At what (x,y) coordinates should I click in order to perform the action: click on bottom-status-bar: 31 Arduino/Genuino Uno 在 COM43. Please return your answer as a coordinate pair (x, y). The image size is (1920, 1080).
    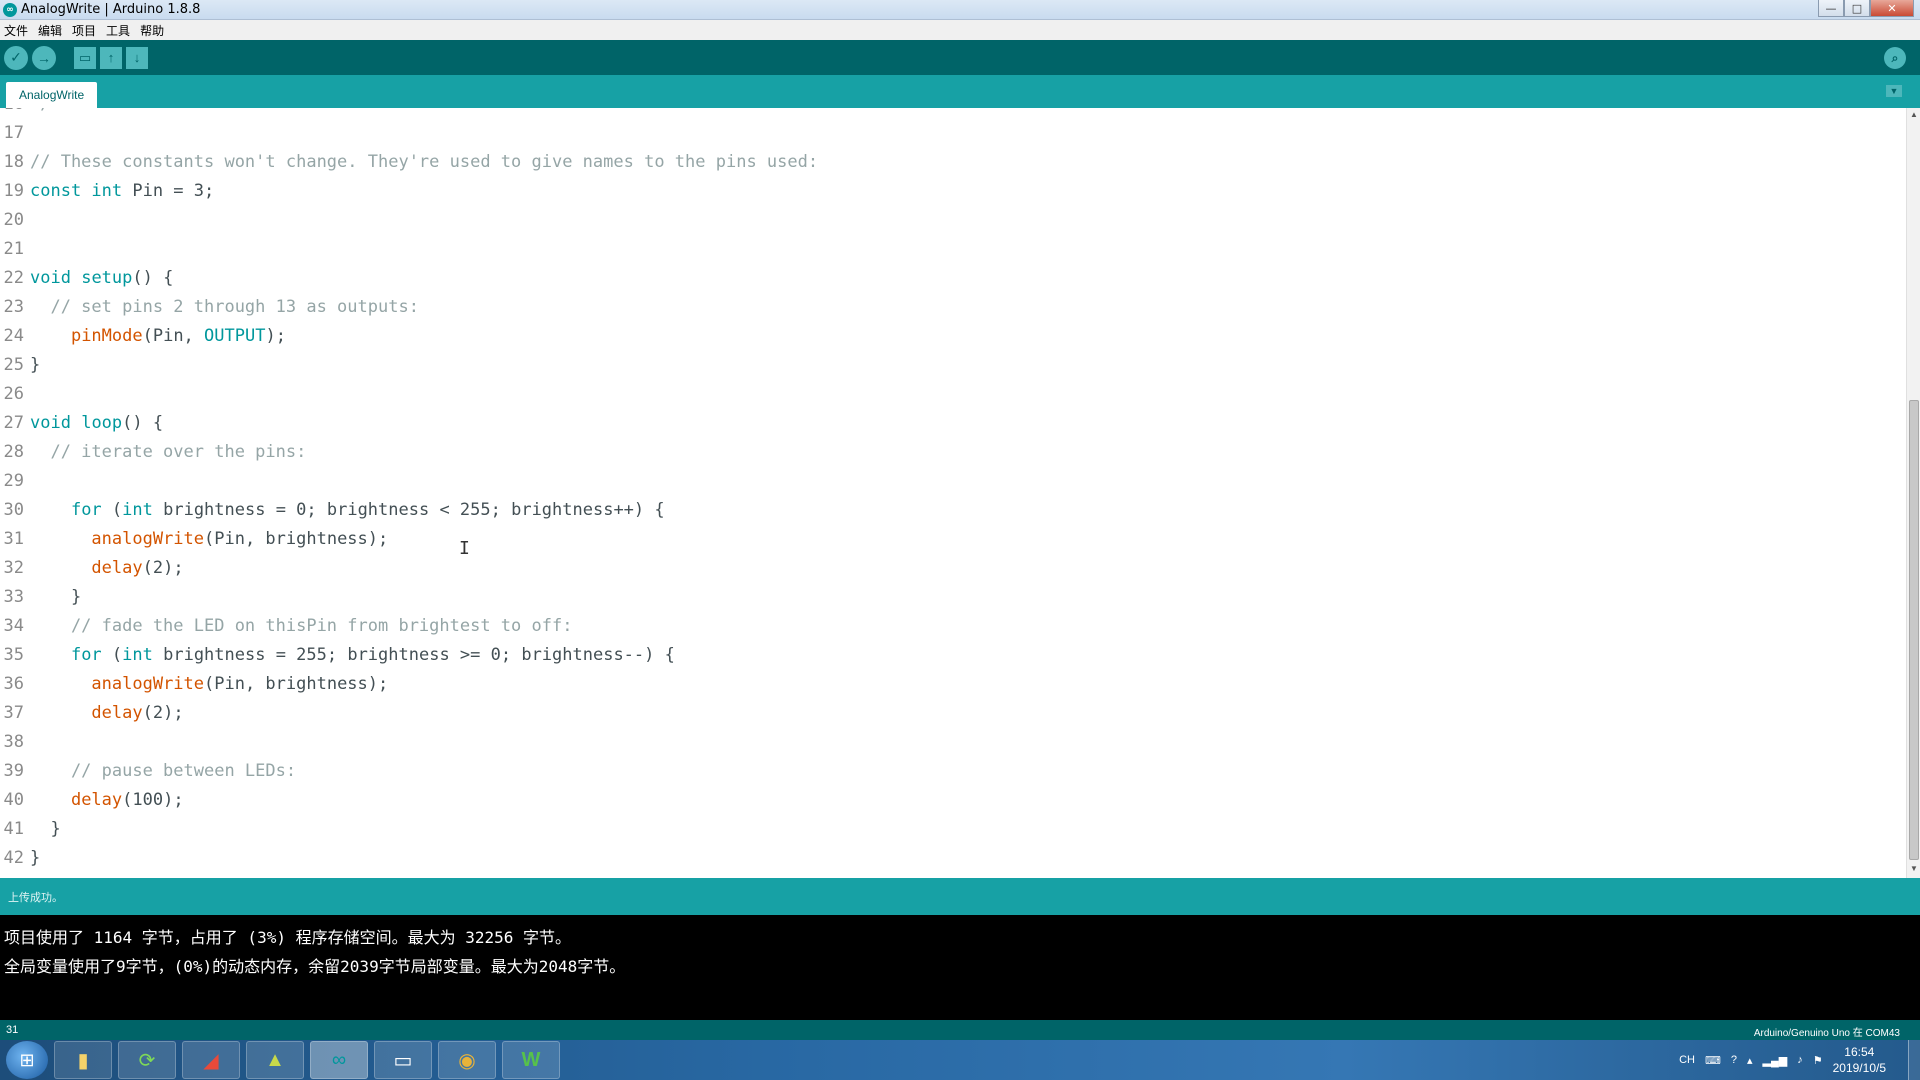
    Looking at the image, I should click on (960, 1030).